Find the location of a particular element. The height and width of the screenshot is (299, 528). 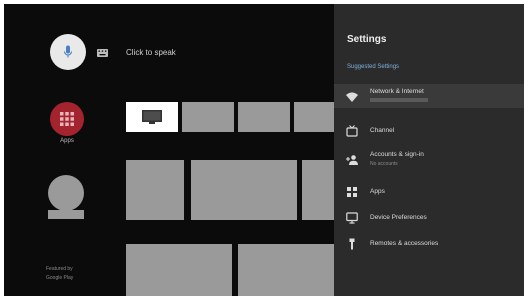

person-add-icon is located at coordinates (352, 160).